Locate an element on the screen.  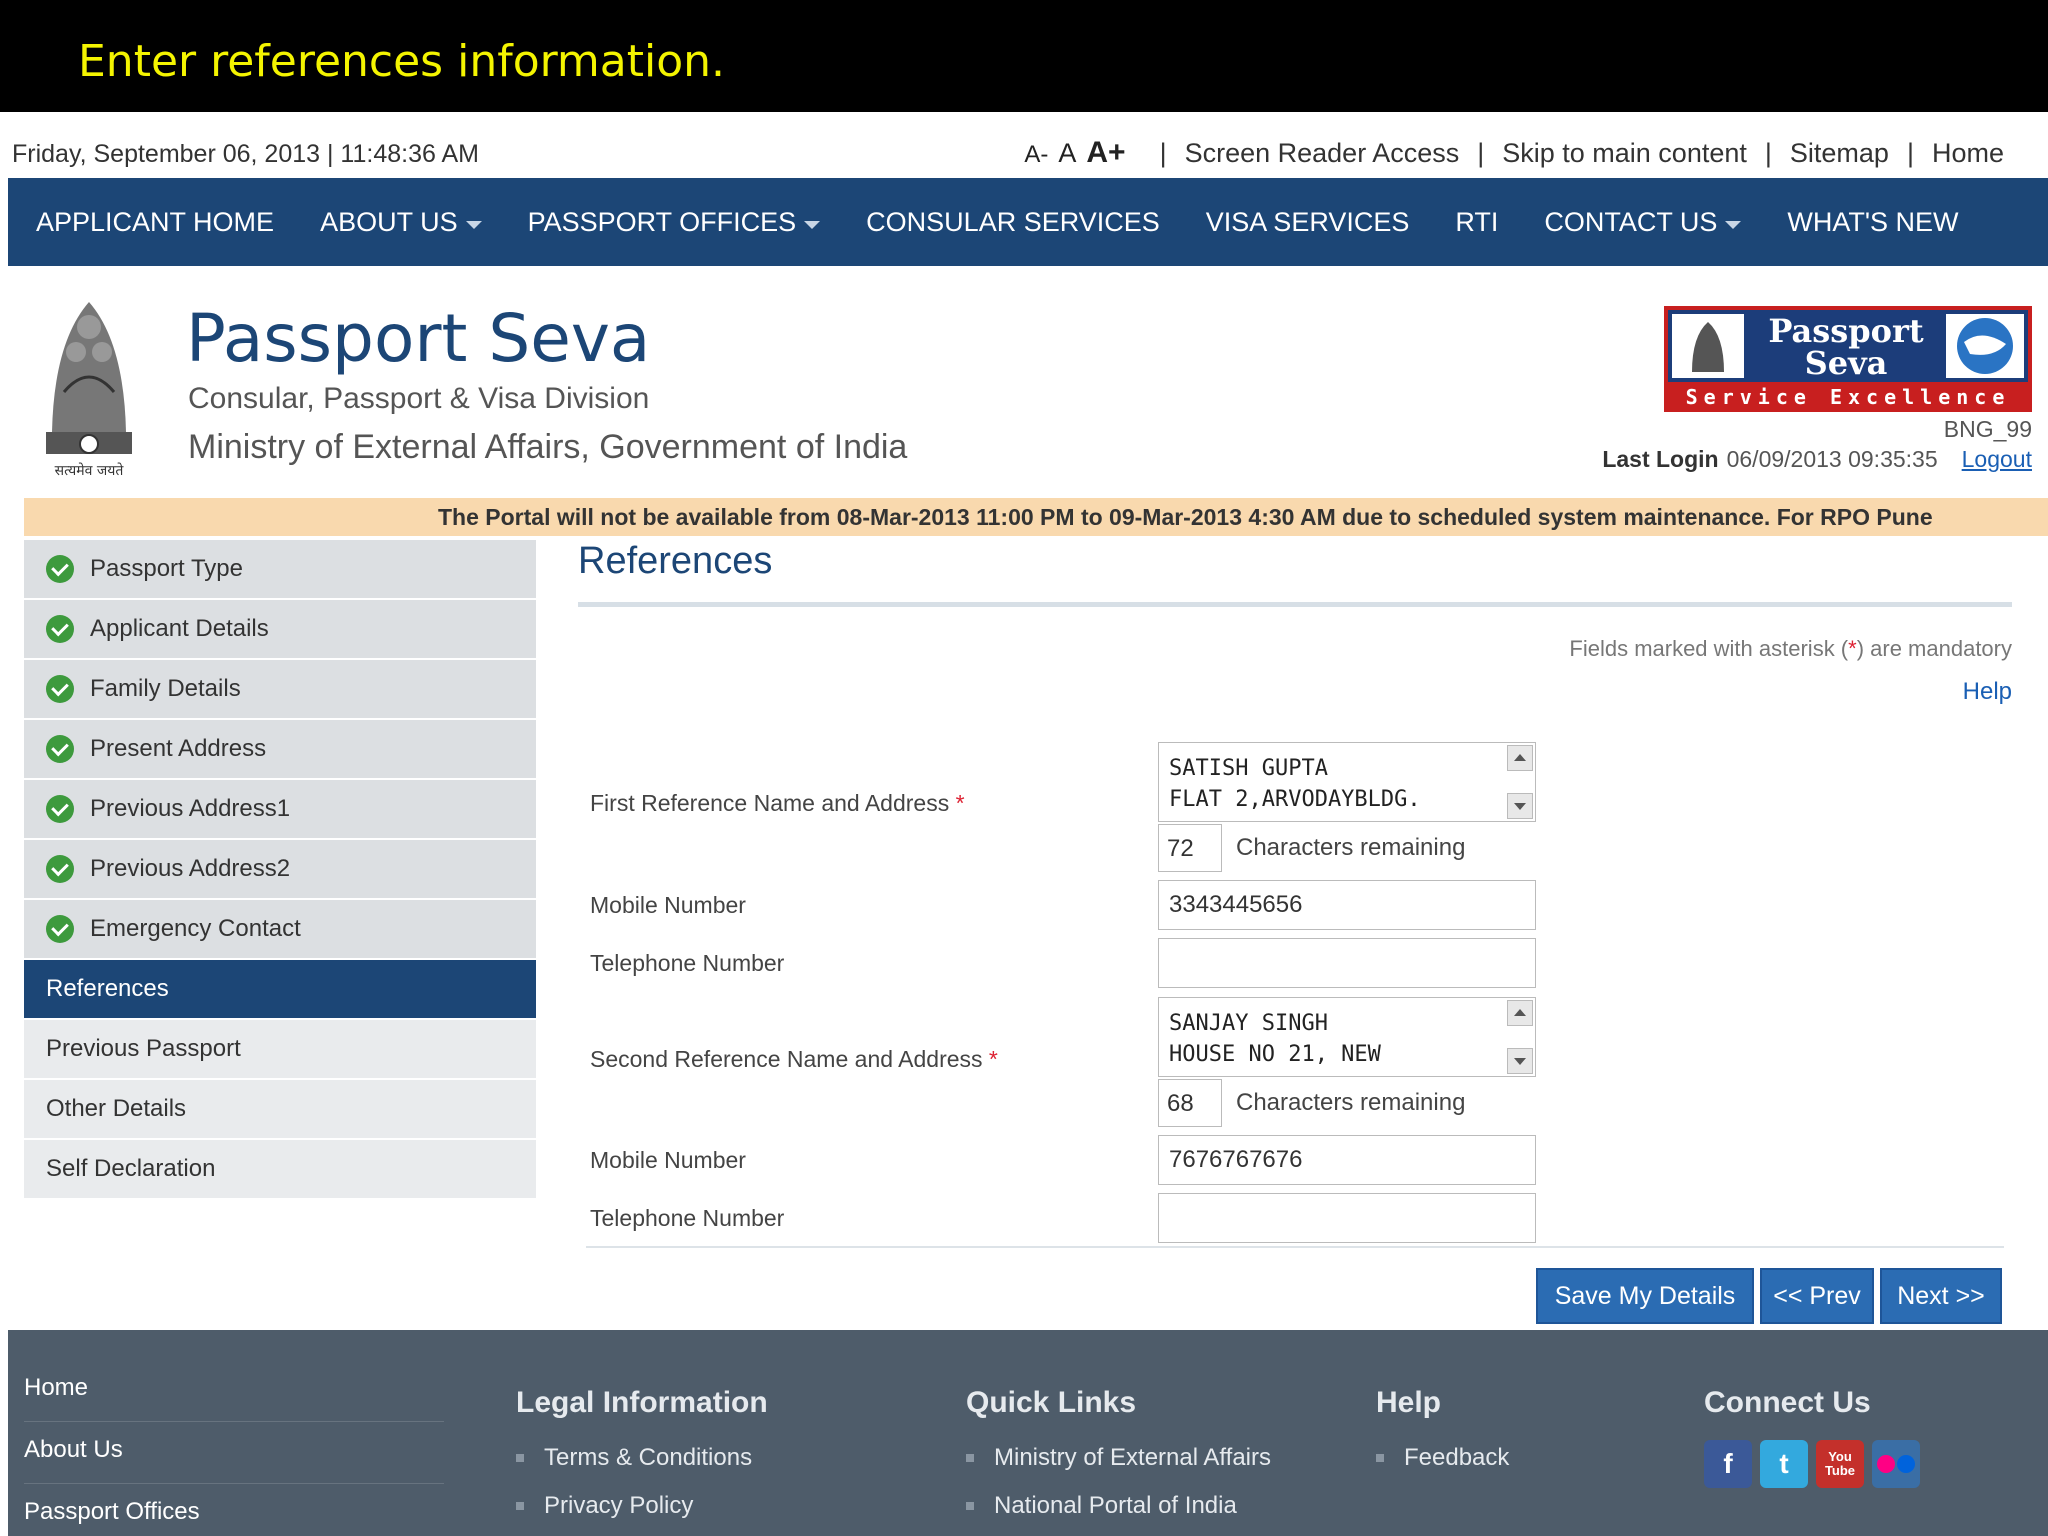
first-reference-label: First Reference Name and Address * is located at coordinates (777, 803).